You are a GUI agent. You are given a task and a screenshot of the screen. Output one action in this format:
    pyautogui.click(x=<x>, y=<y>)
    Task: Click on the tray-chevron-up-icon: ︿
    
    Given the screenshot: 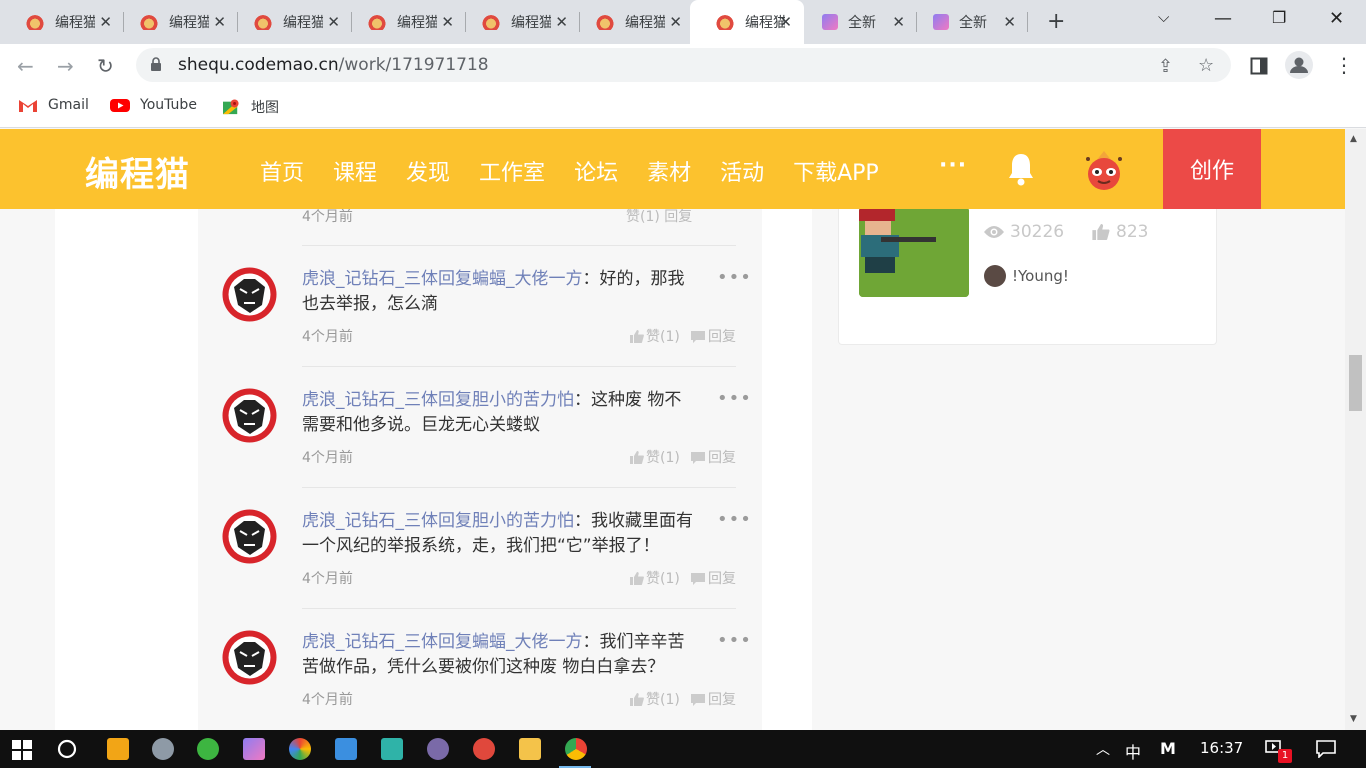 What is the action you would take?
    pyautogui.click(x=1103, y=749)
    